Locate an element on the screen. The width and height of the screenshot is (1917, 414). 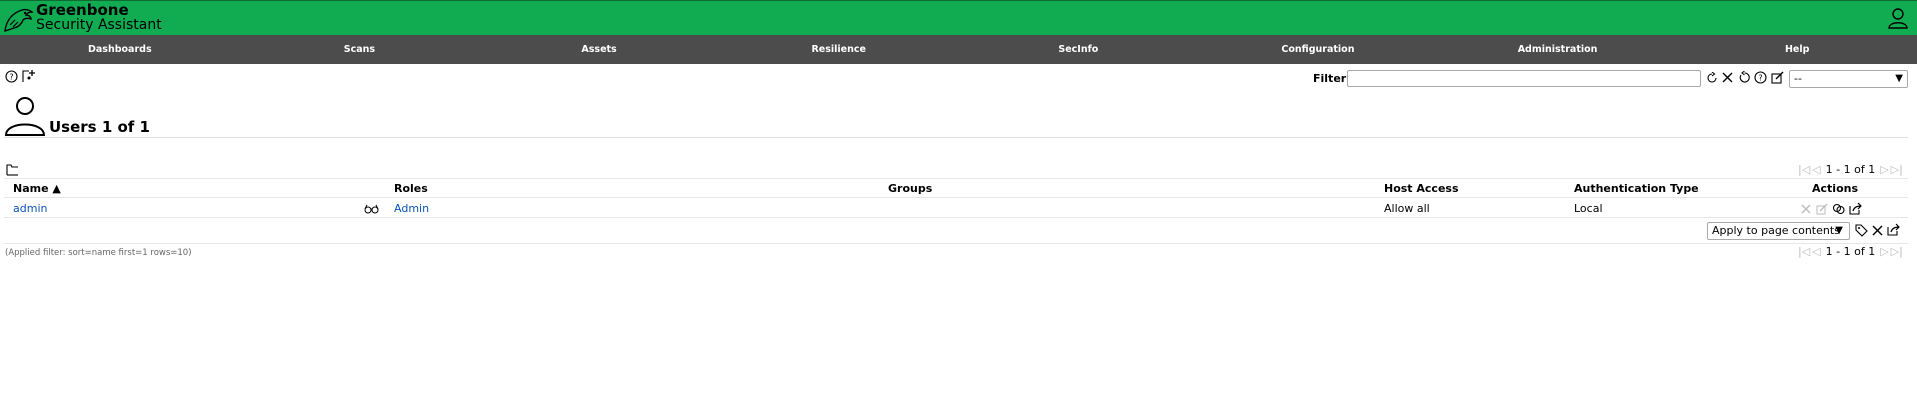
bulk-delete-icon is located at coordinates (1877, 230).